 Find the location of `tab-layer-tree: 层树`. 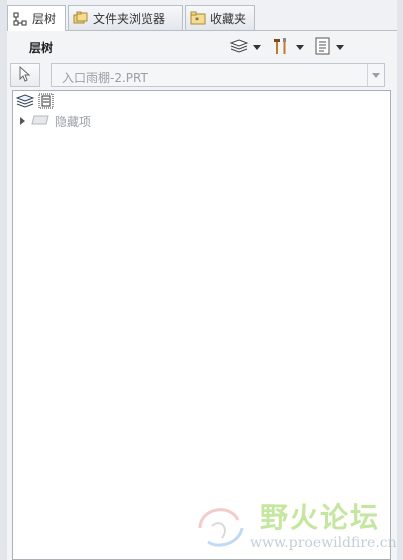

tab-layer-tree: 层树 is located at coordinates (36, 18).